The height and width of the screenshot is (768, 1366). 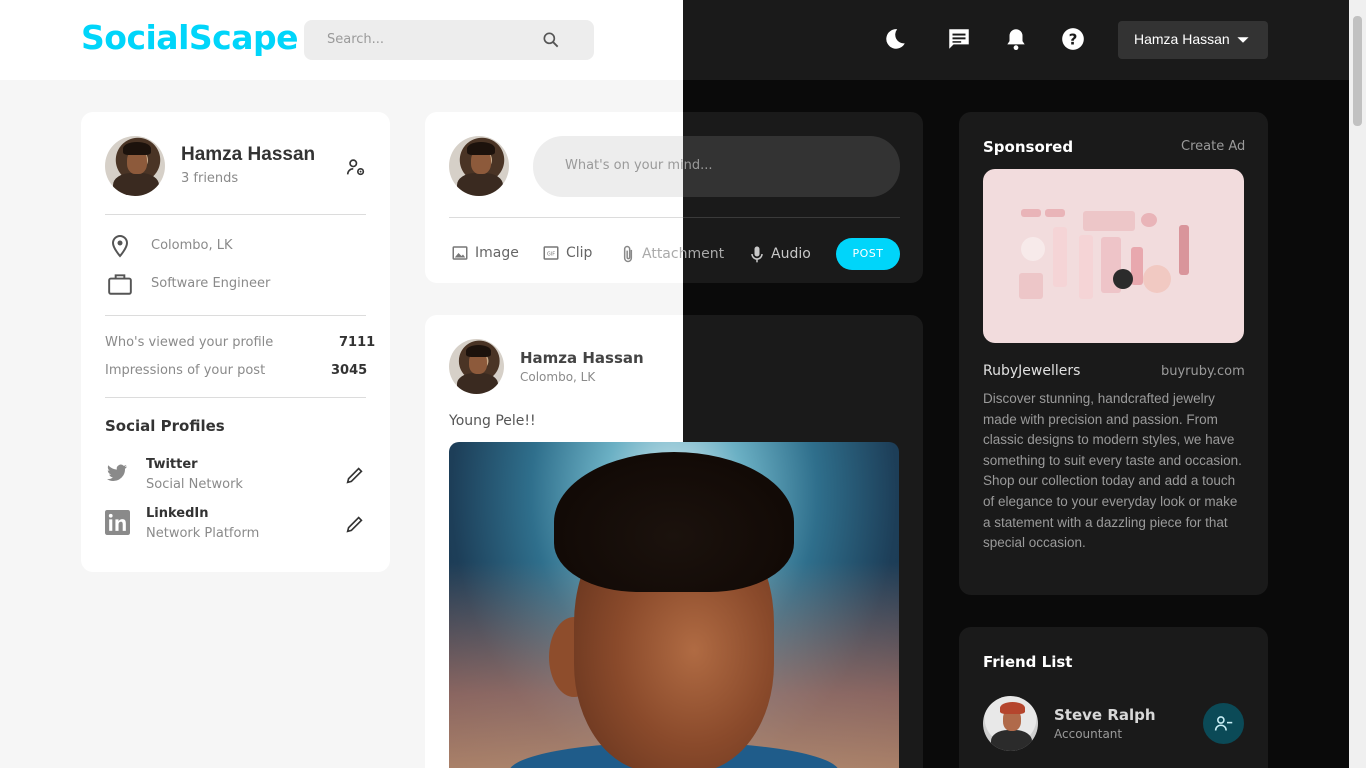 I want to click on social-profiles-title: Social Profiles, so click(x=165, y=426).